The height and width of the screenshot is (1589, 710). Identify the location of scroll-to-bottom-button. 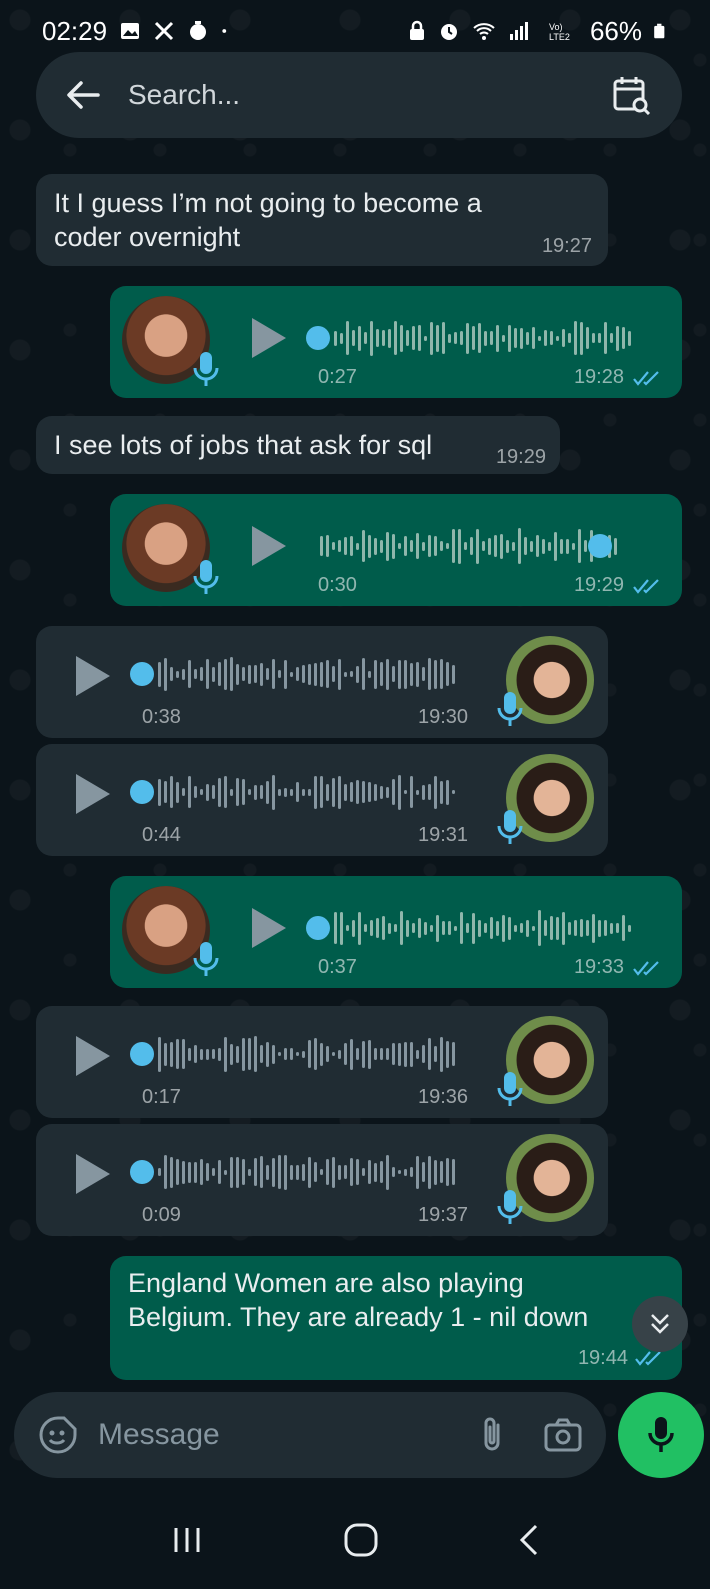
(660, 1324).